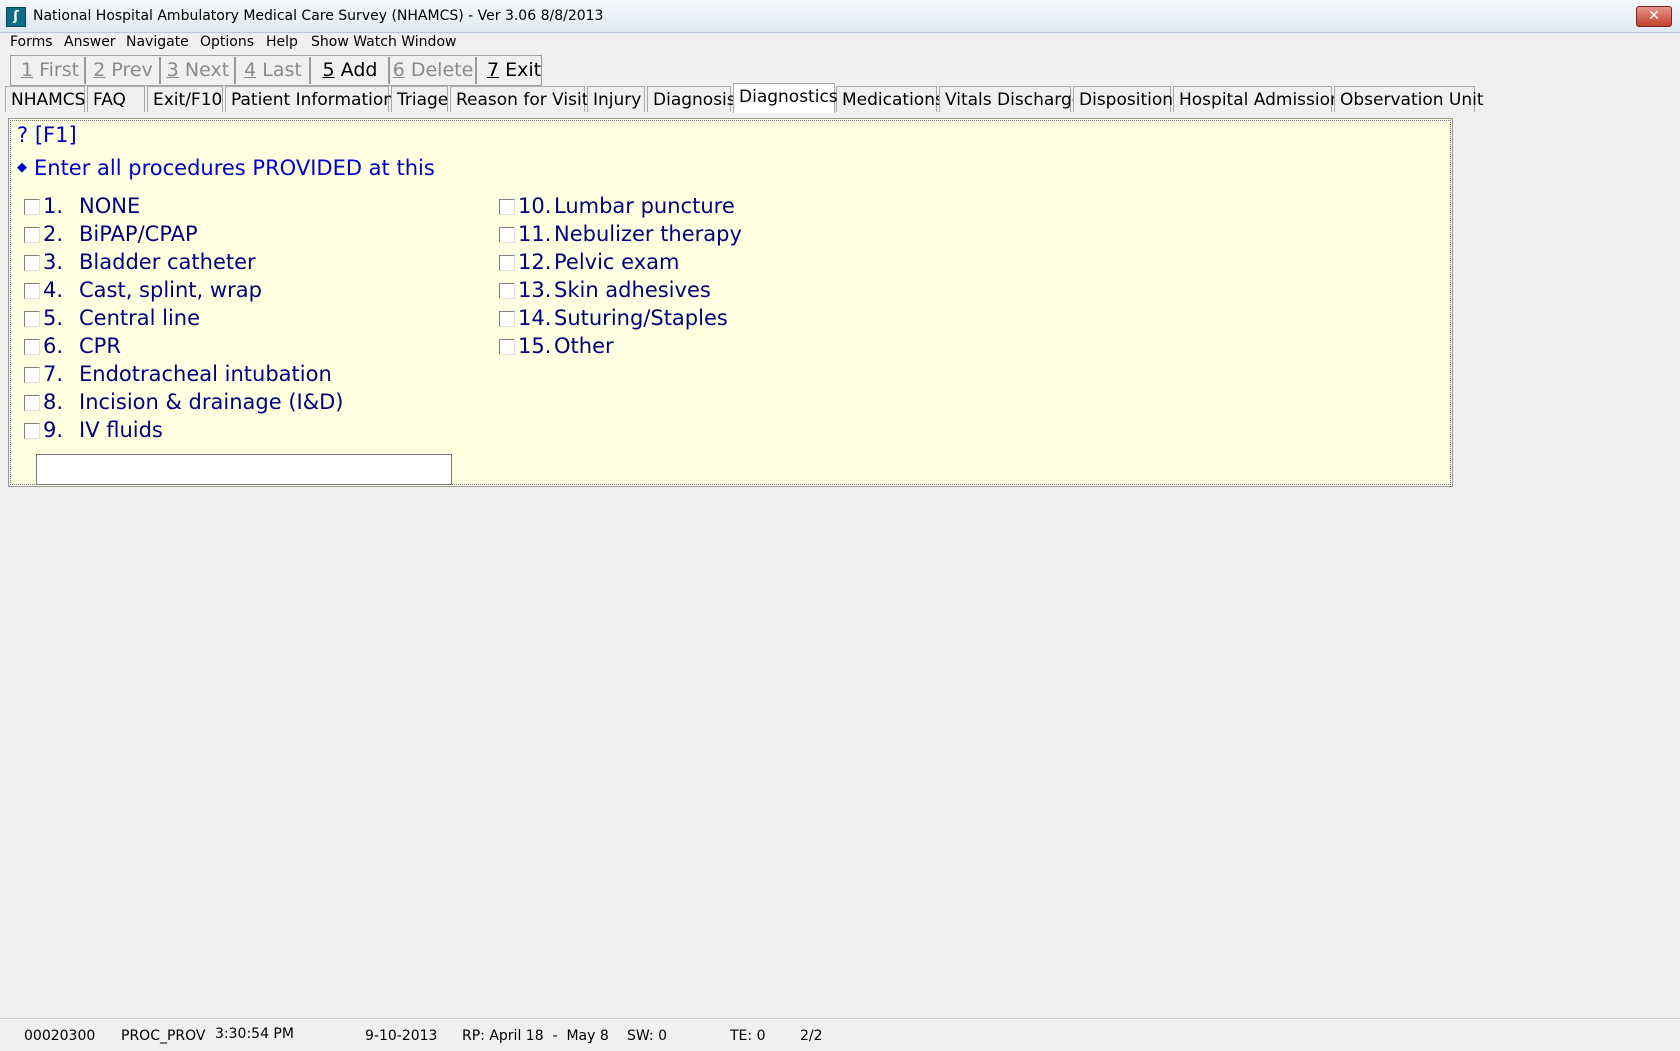  Describe the element at coordinates (140, 318) in the screenshot. I see `option-5-label: Central line` at that location.